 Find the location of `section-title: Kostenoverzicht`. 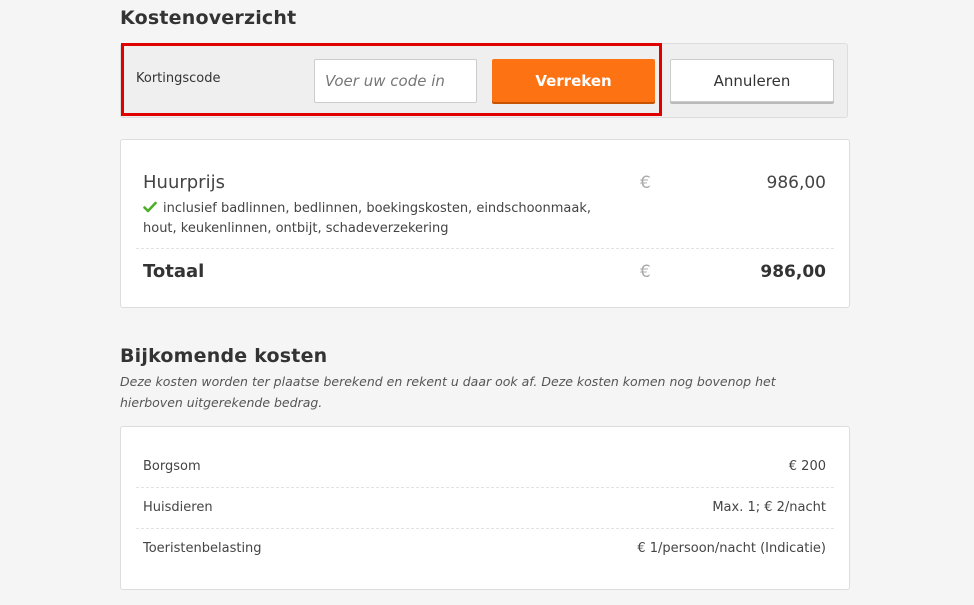

section-title: Kostenoverzicht is located at coordinates (208, 18).